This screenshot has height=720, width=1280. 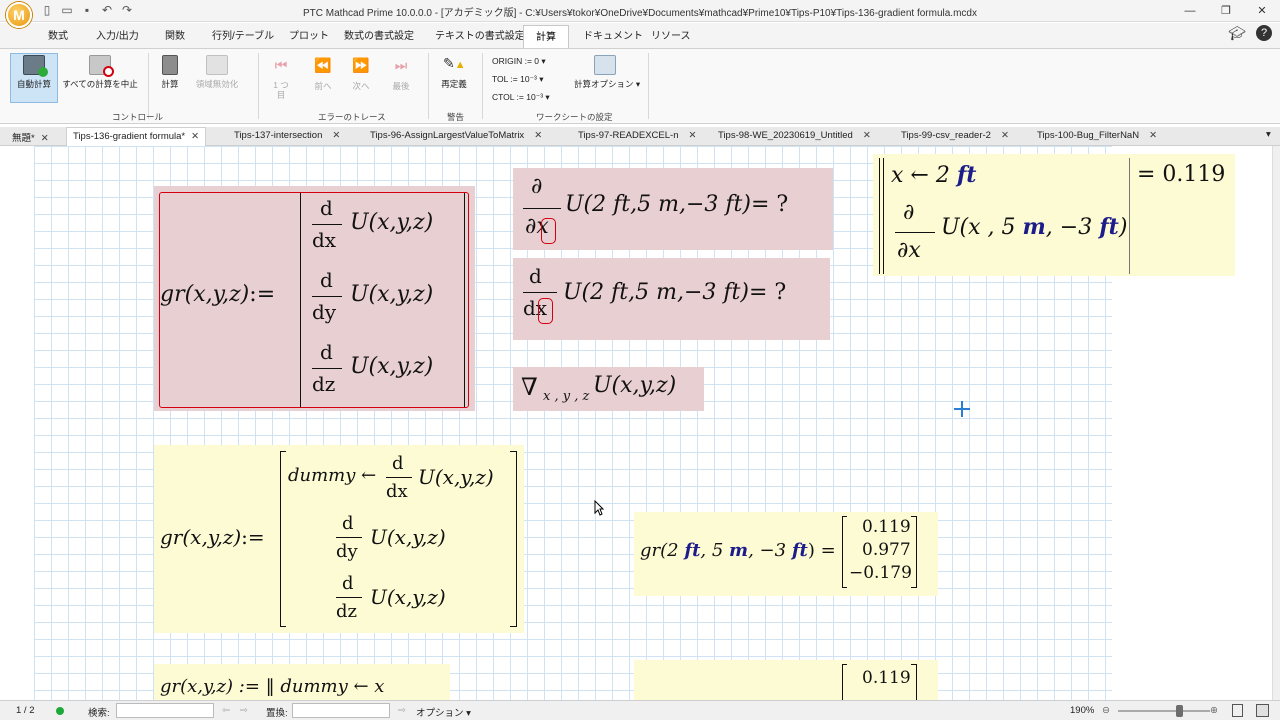 What do you see at coordinates (138, 117) in the screenshot?
I see `group-label-control: コントロール` at bounding box center [138, 117].